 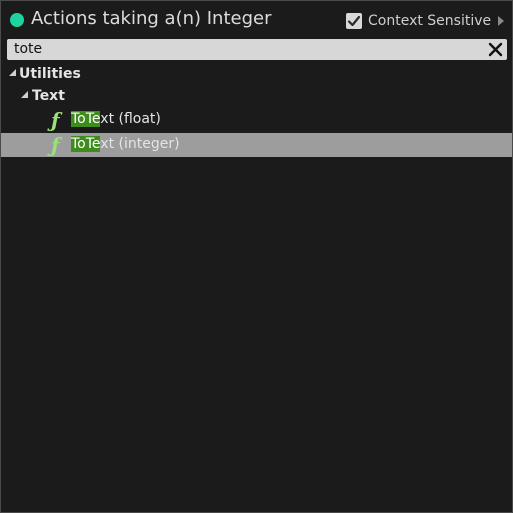 What do you see at coordinates (495, 49) in the screenshot?
I see `clear-search-icon` at bounding box center [495, 49].